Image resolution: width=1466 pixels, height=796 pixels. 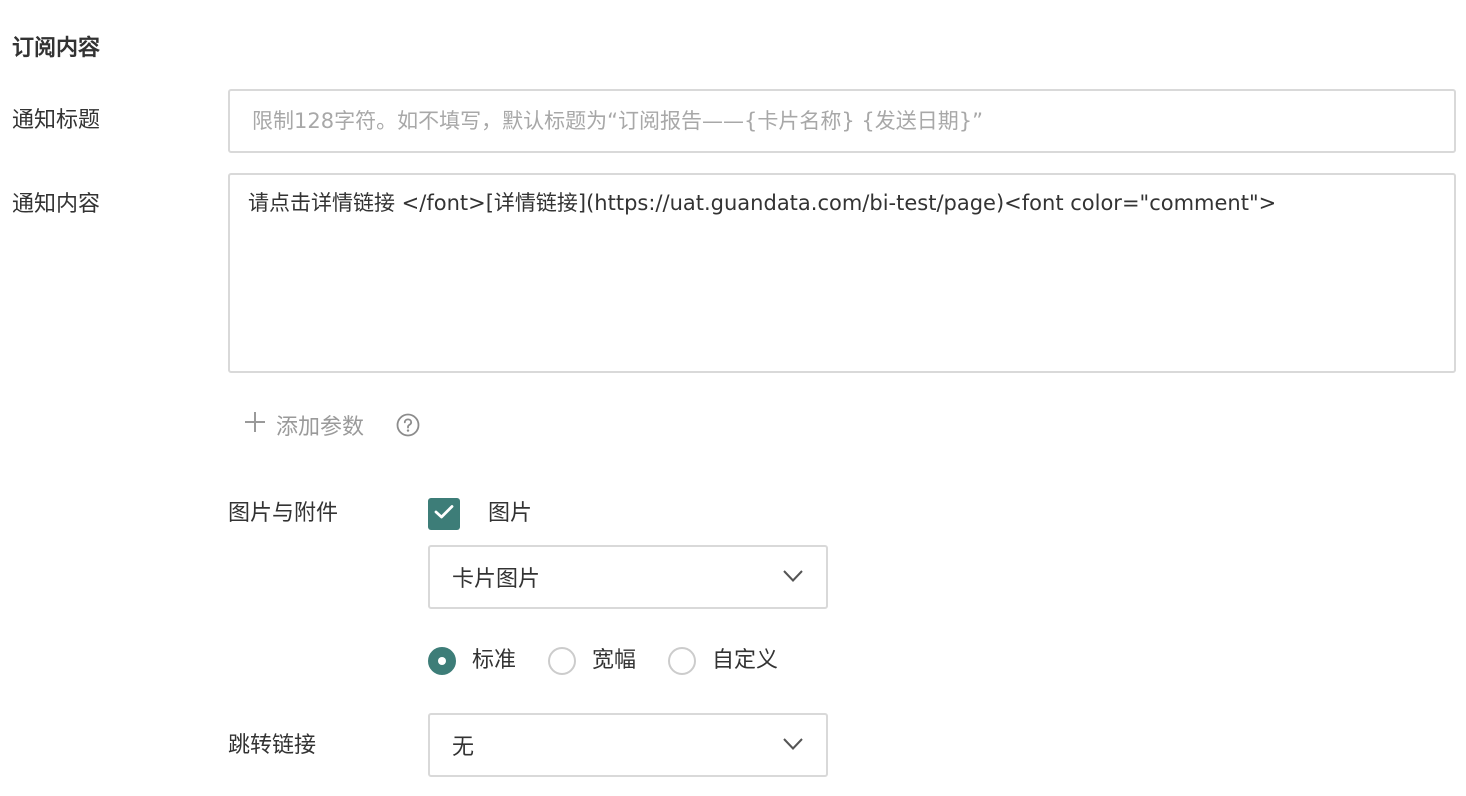 I want to click on radio-standard: 标准, so click(x=472, y=661).